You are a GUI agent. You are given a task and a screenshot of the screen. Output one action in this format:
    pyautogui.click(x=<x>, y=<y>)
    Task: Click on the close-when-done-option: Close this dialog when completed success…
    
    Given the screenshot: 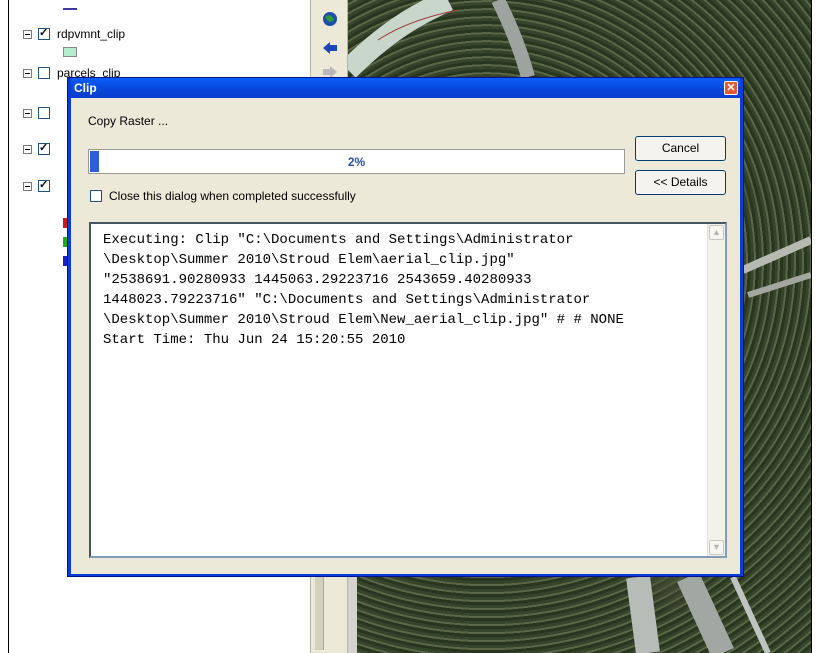 What is the action you would take?
    pyautogui.click(x=223, y=196)
    